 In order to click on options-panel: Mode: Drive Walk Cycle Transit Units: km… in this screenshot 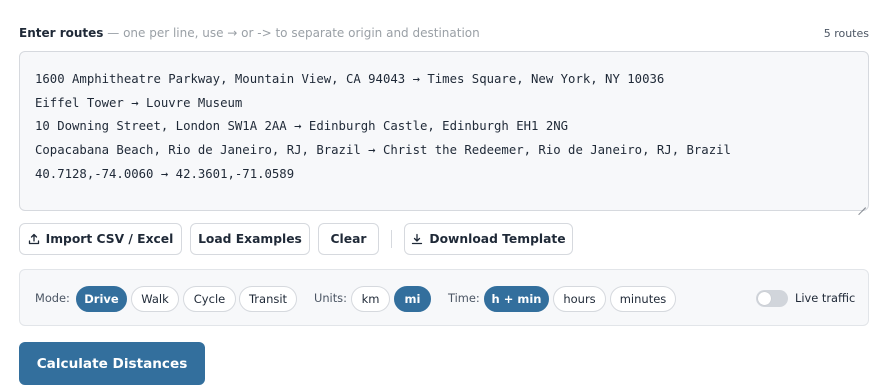, I will do `click(444, 297)`.